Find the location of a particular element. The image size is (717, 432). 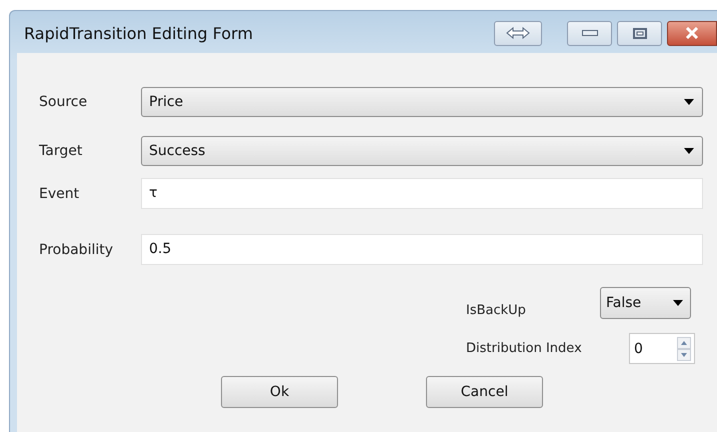

double-arrow-icon is located at coordinates (518, 33).